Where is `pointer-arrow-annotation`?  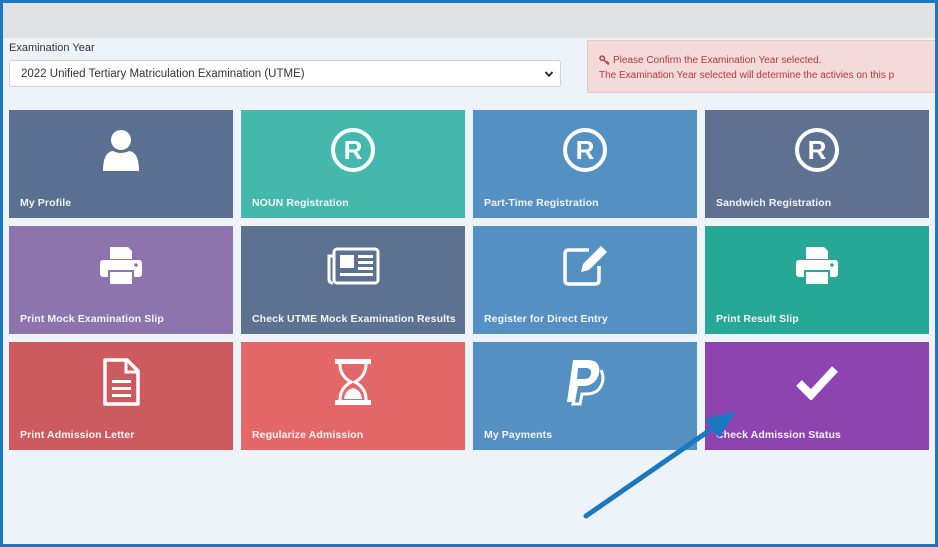 pointer-arrow-annotation is located at coordinates (659, 465).